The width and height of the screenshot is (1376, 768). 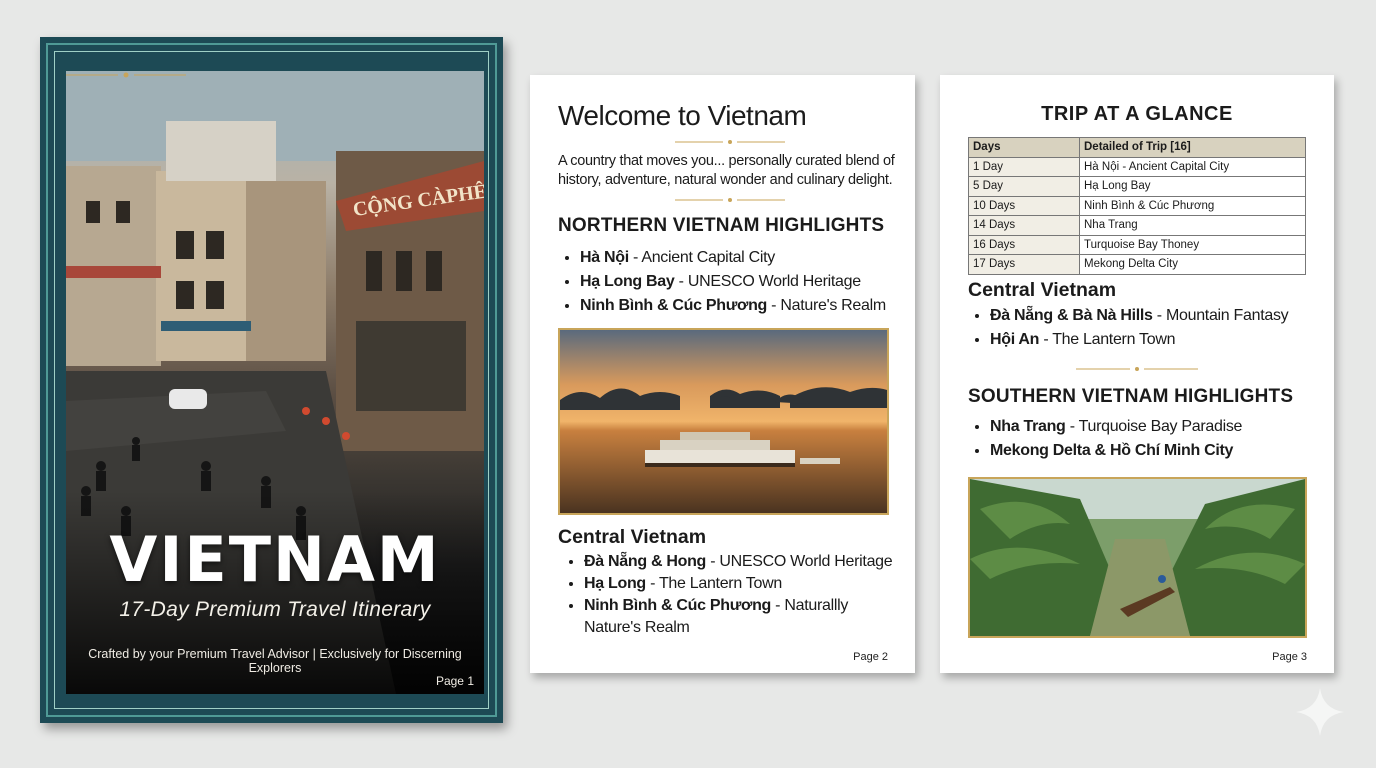 What do you see at coordinates (723, 421) in the screenshot?
I see `halong-bay-photo` at bounding box center [723, 421].